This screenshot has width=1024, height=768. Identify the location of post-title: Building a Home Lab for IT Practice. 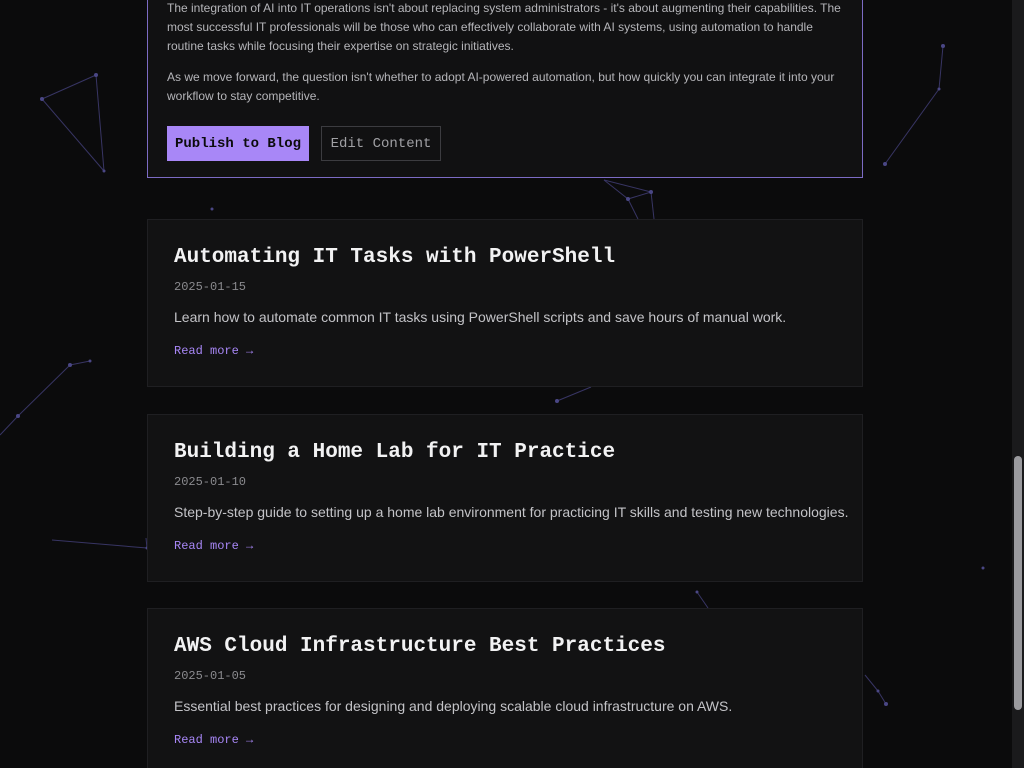
(394, 452).